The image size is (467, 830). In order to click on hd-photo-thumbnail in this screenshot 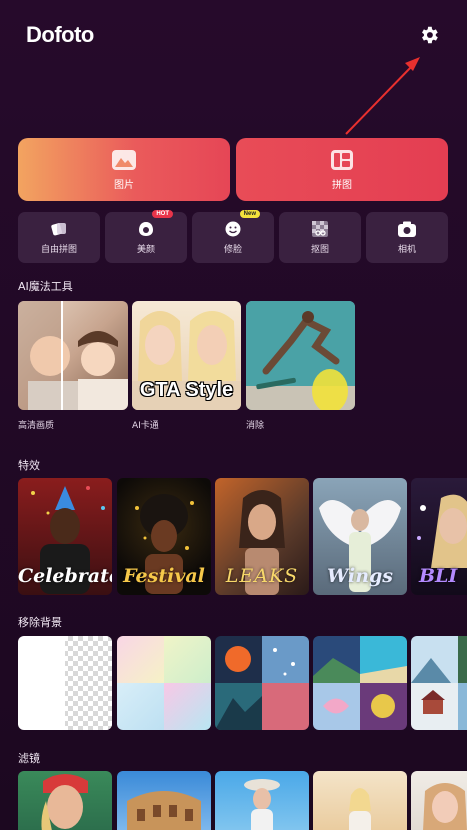, I will do `click(73, 355)`.